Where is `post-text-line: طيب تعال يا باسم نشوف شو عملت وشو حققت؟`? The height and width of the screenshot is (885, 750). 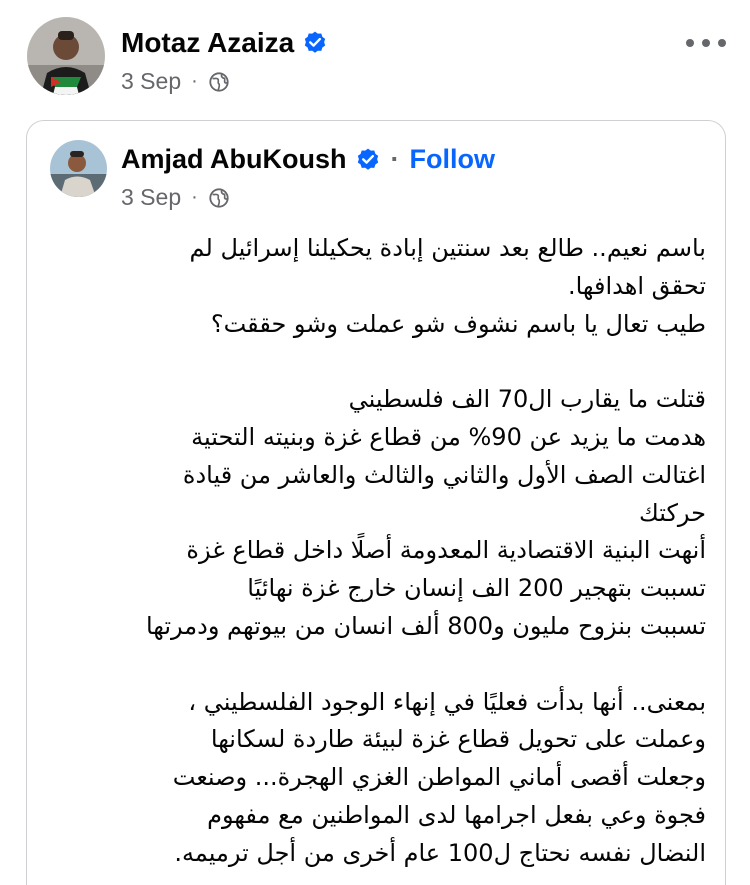 post-text-line: طيب تعال يا باسم نشوف شو عملت وشو حققت؟ is located at coordinates (458, 323).